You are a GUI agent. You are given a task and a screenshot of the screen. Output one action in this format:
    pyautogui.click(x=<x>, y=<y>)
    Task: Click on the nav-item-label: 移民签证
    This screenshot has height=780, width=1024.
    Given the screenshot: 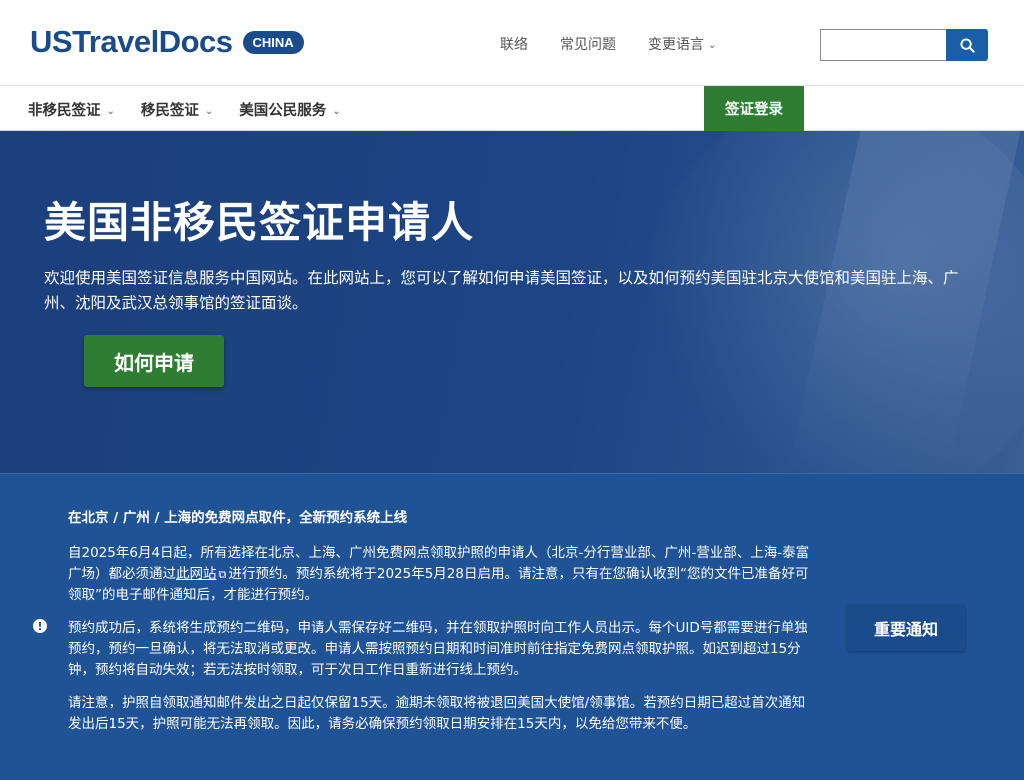 What is the action you would take?
    pyautogui.click(x=169, y=111)
    